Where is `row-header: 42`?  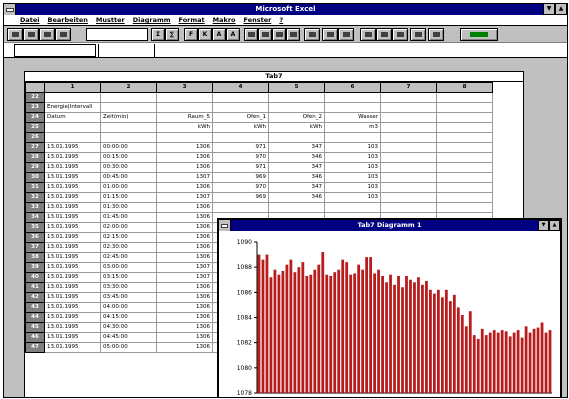 row-header: 42 is located at coordinates (35, 297).